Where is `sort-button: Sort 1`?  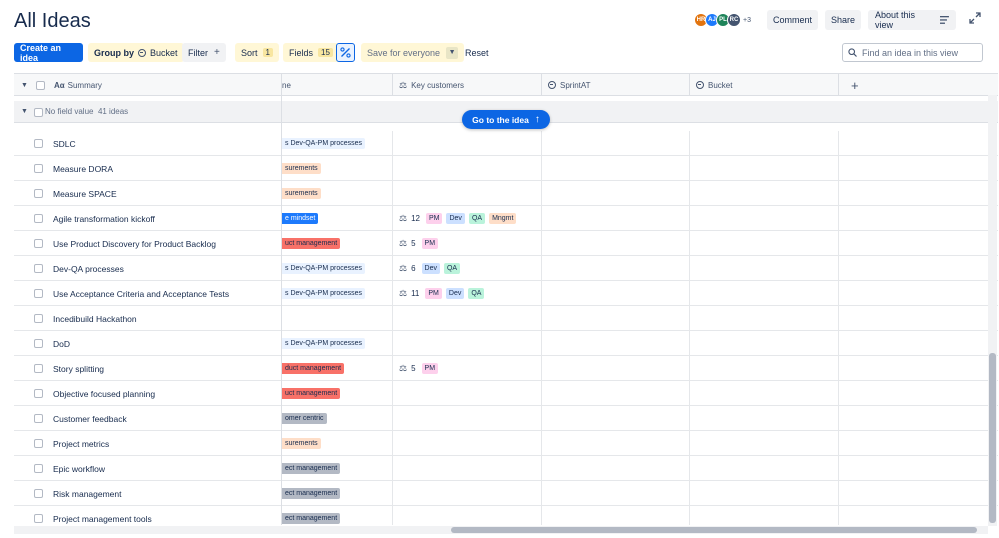
sort-button: Sort 1 is located at coordinates (257, 52).